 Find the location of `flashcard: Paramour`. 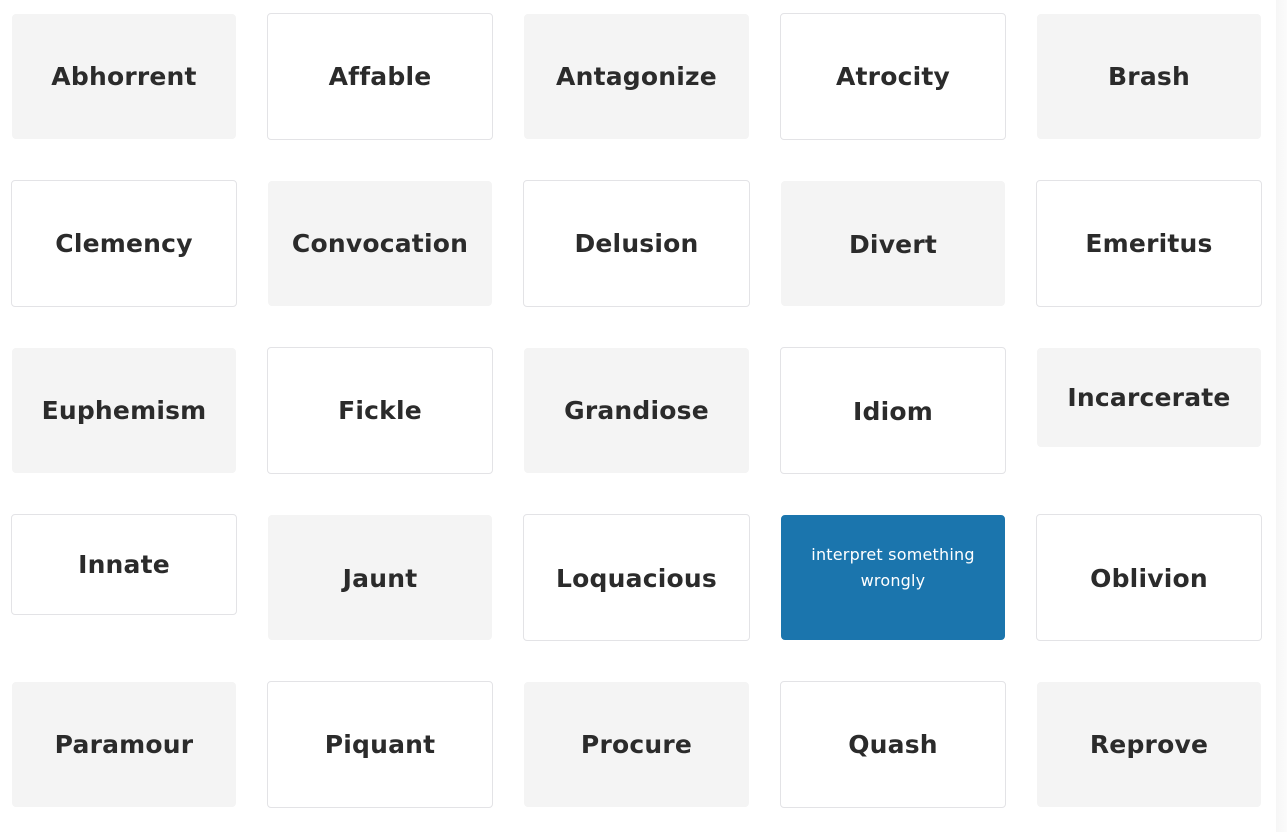

flashcard: Paramour is located at coordinates (124, 744).